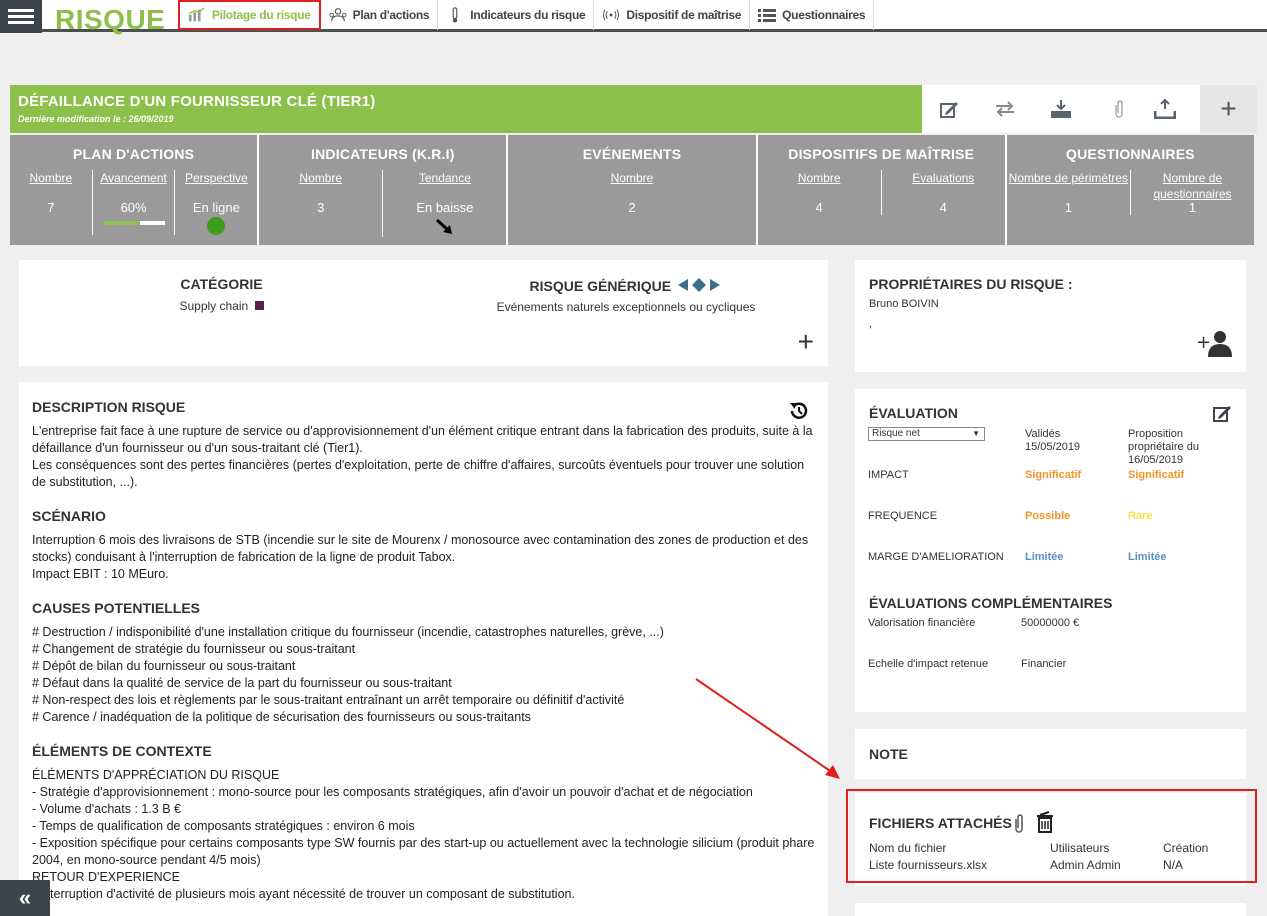 Image resolution: width=1267 pixels, height=916 pixels. I want to click on valorisation-label: Valorisation financière, so click(922, 623).